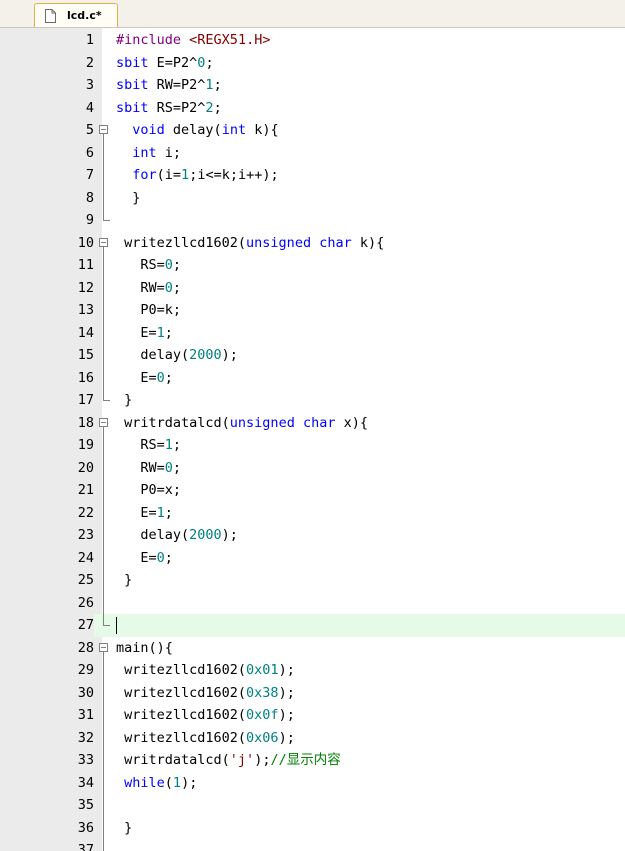 Image resolution: width=625 pixels, height=851 pixels. What do you see at coordinates (205, 693) in the screenshot?
I see `code-text: writezllcd1602(0x38);` at bounding box center [205, 693].